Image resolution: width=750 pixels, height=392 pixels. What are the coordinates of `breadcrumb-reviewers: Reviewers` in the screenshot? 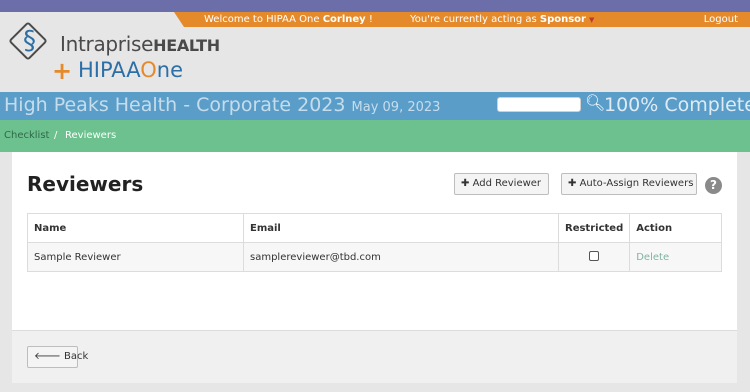 It's located at (91, 135).